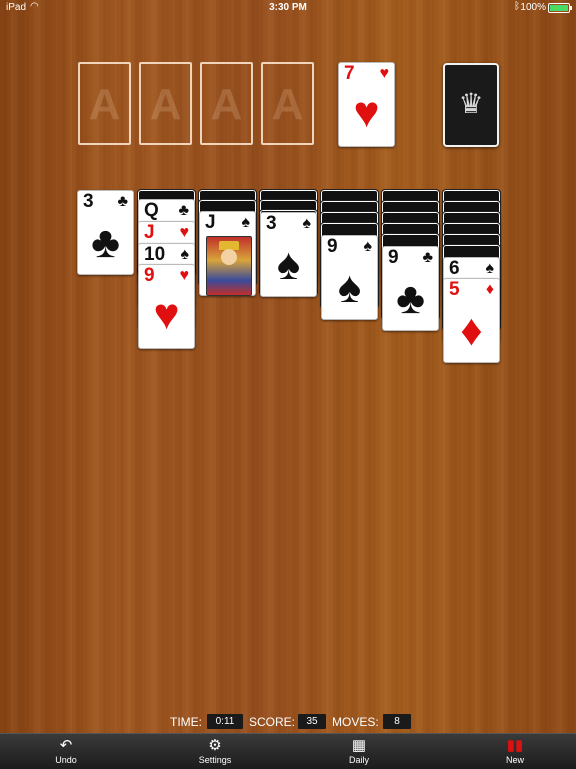 The image size is (576, 769). I want to click on foundation-pile-2: A, so click(165, 103).